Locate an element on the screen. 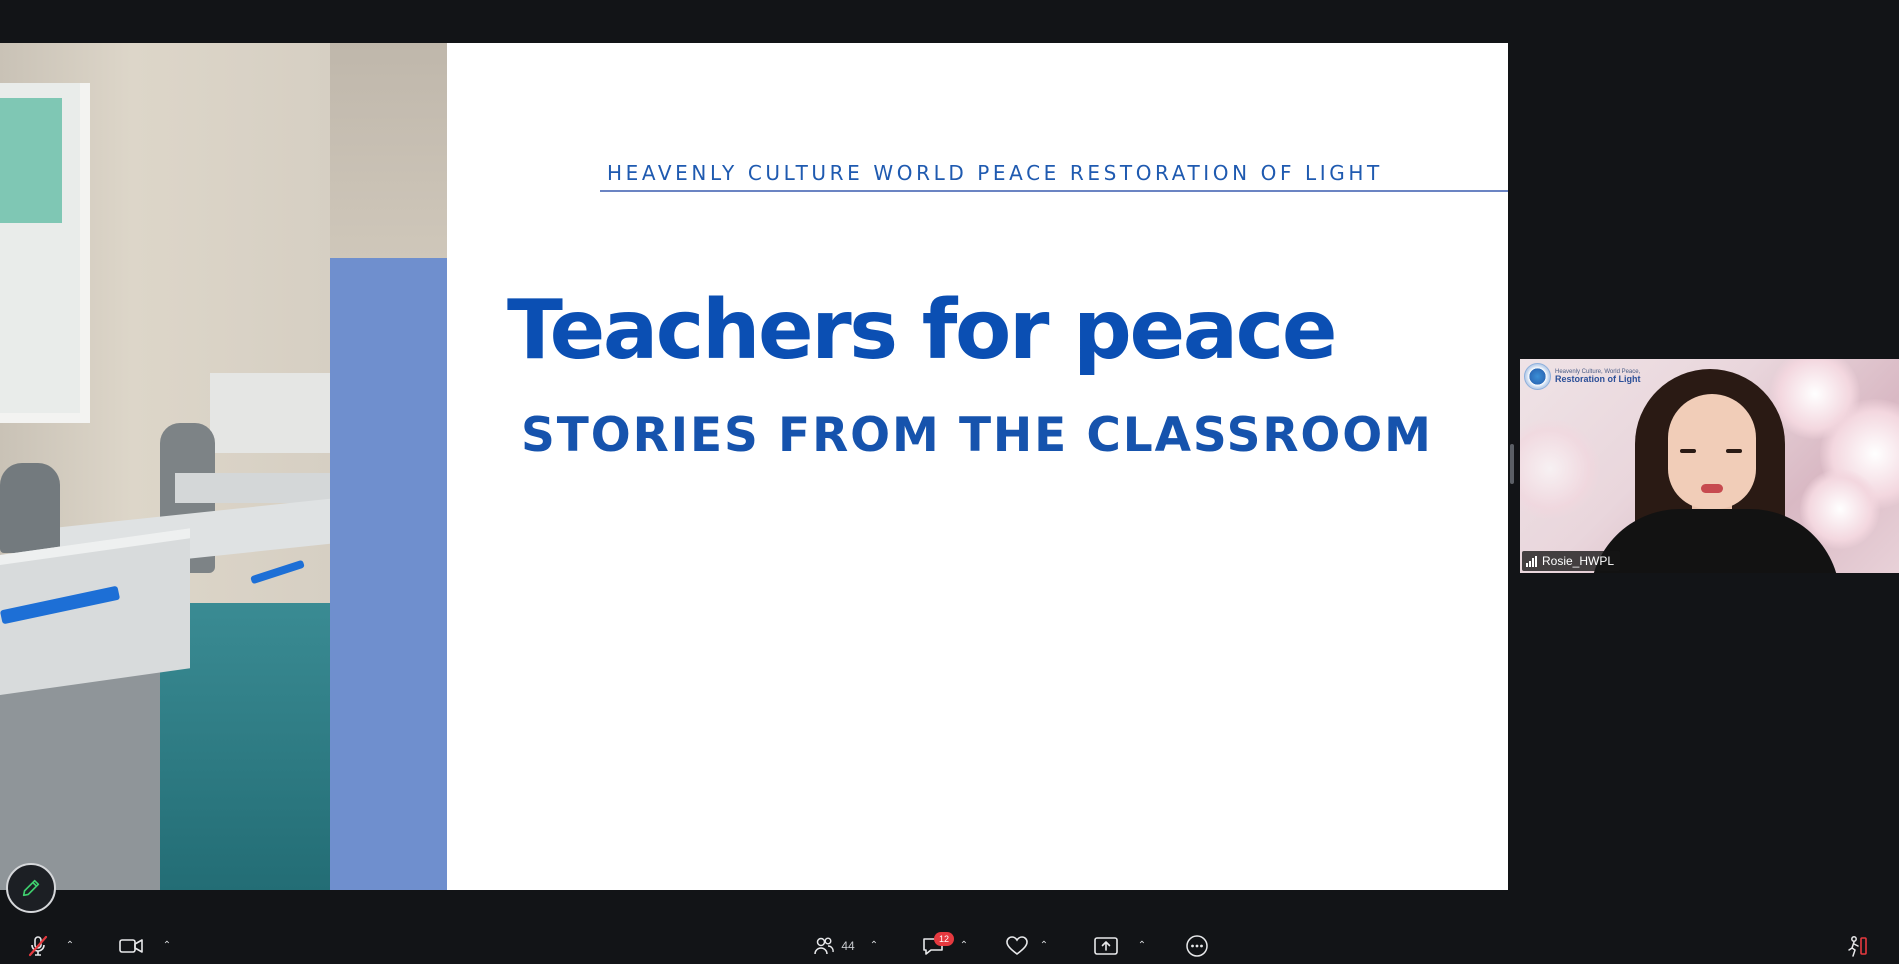  pencil-icon is located at coordinates (31, 888).